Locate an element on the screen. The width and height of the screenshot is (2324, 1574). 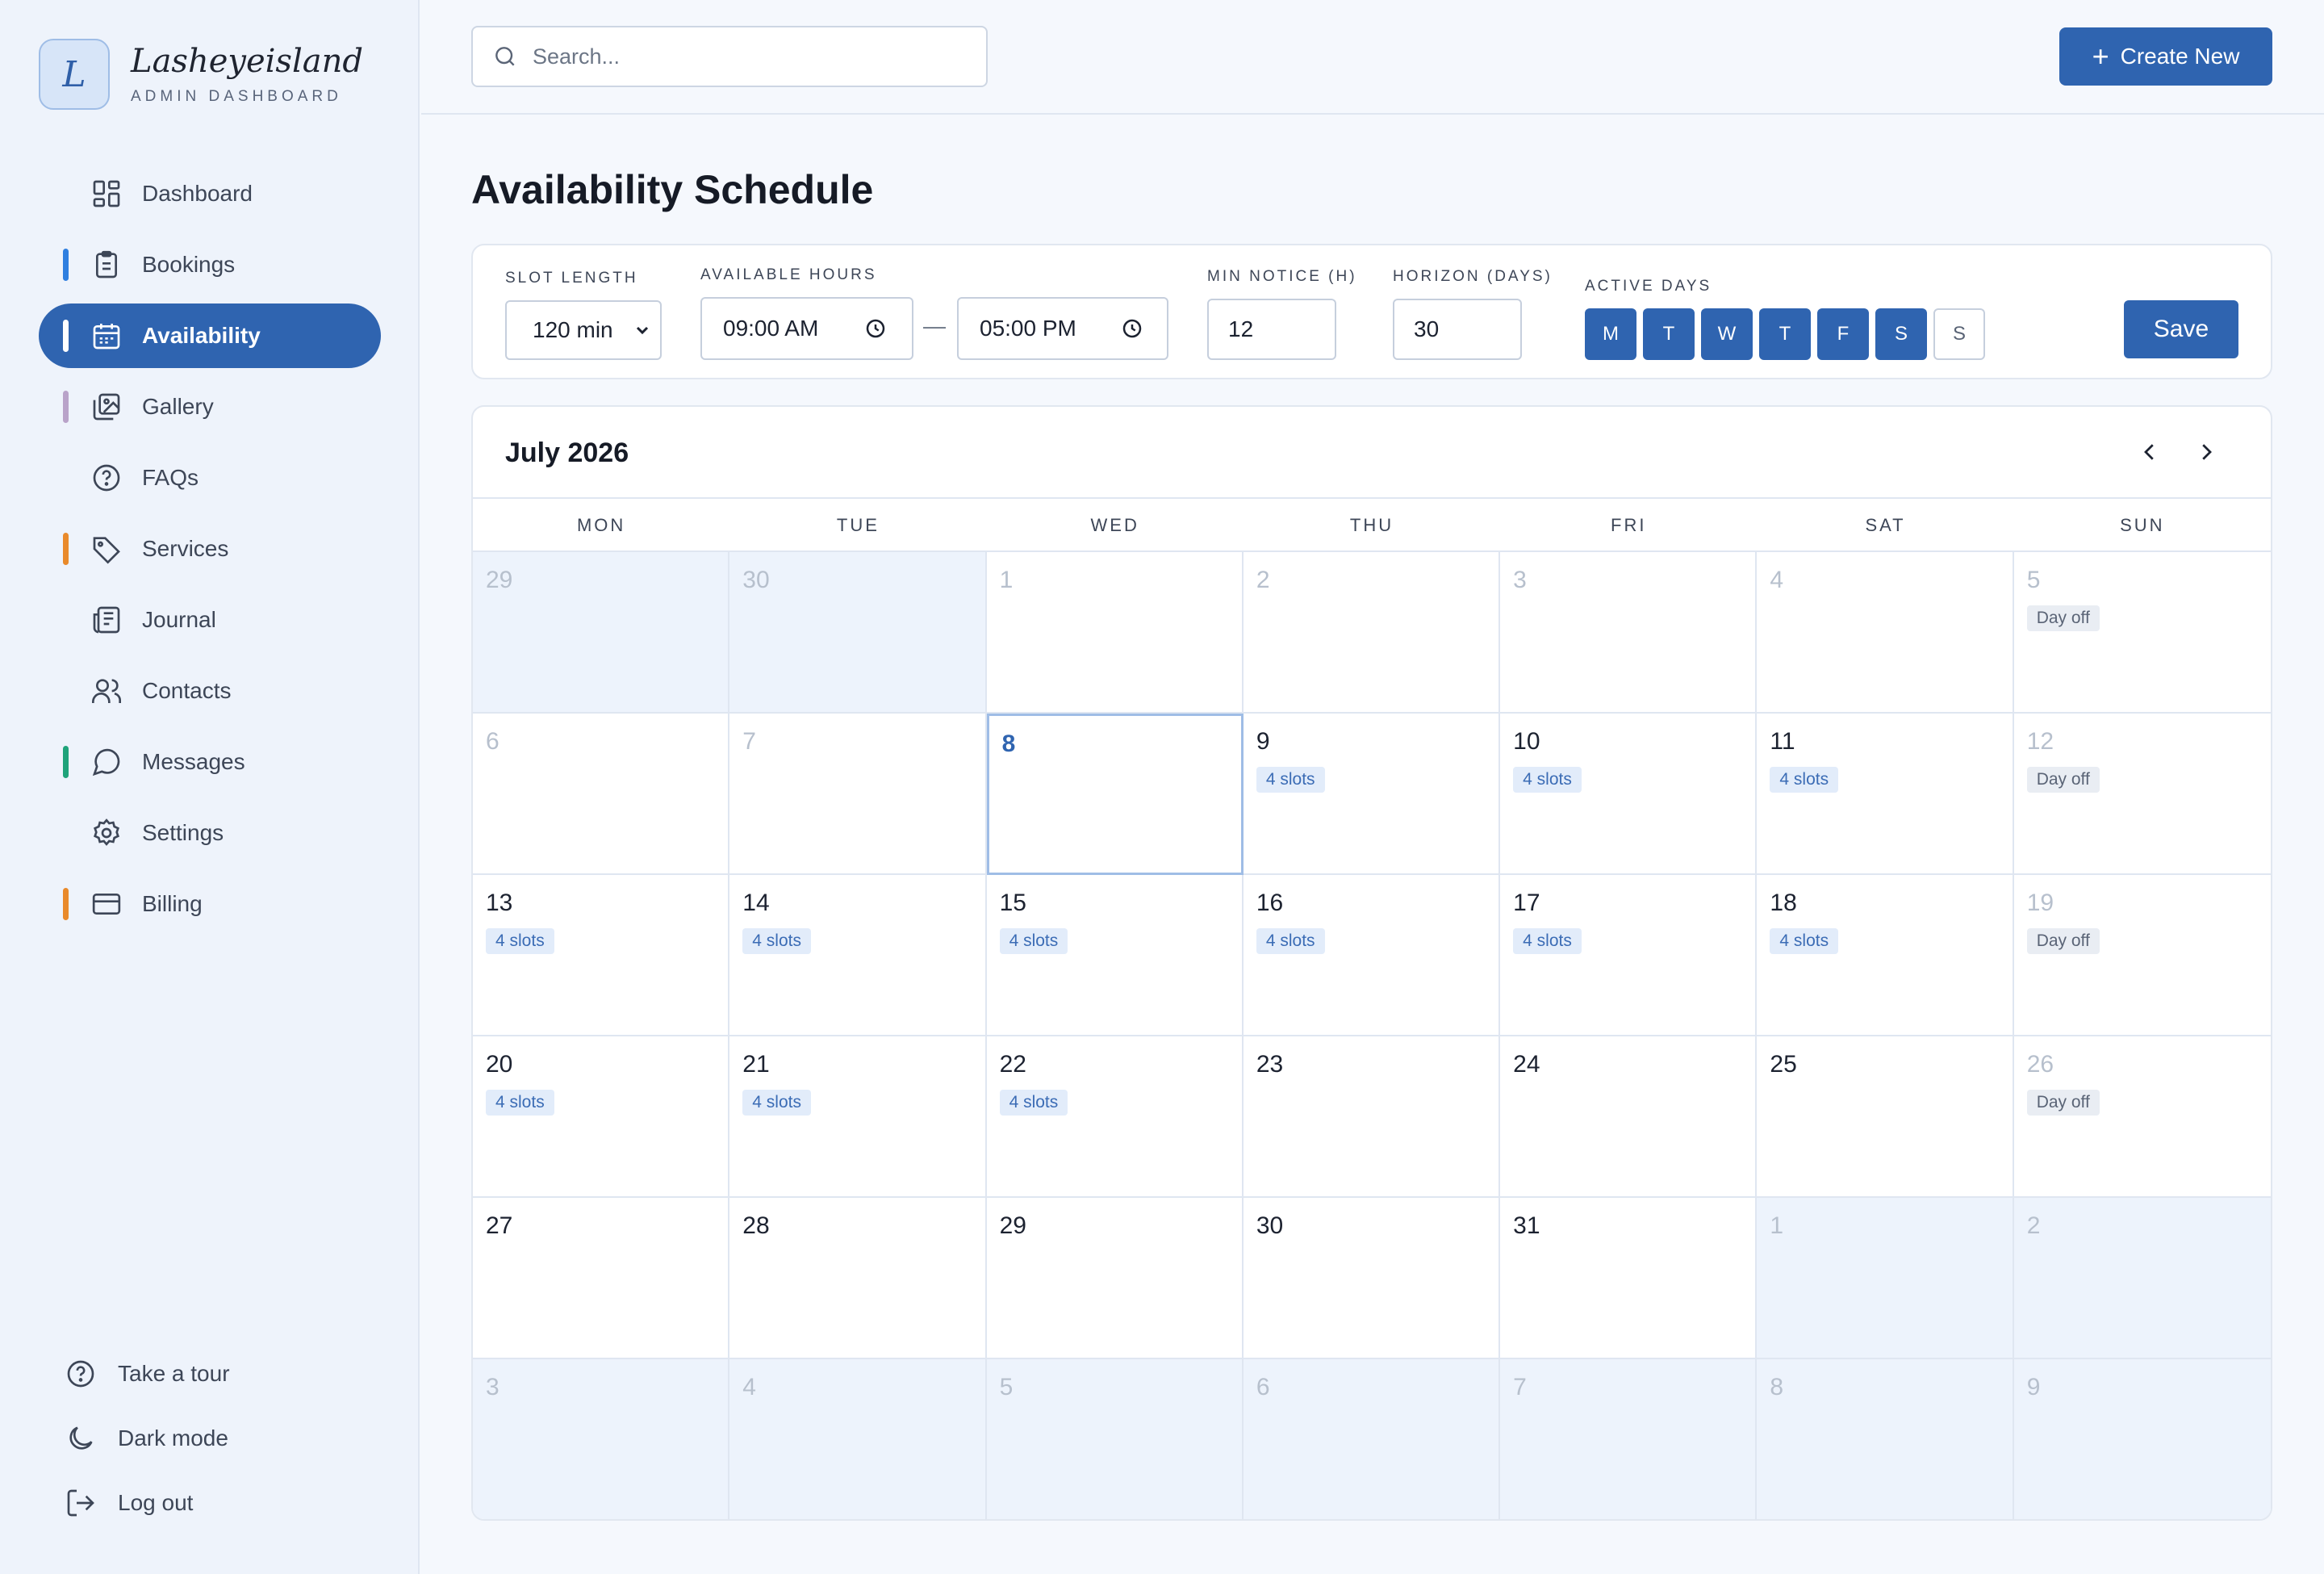
calendar-day: 5 is located at coordinates (1115, 1439).